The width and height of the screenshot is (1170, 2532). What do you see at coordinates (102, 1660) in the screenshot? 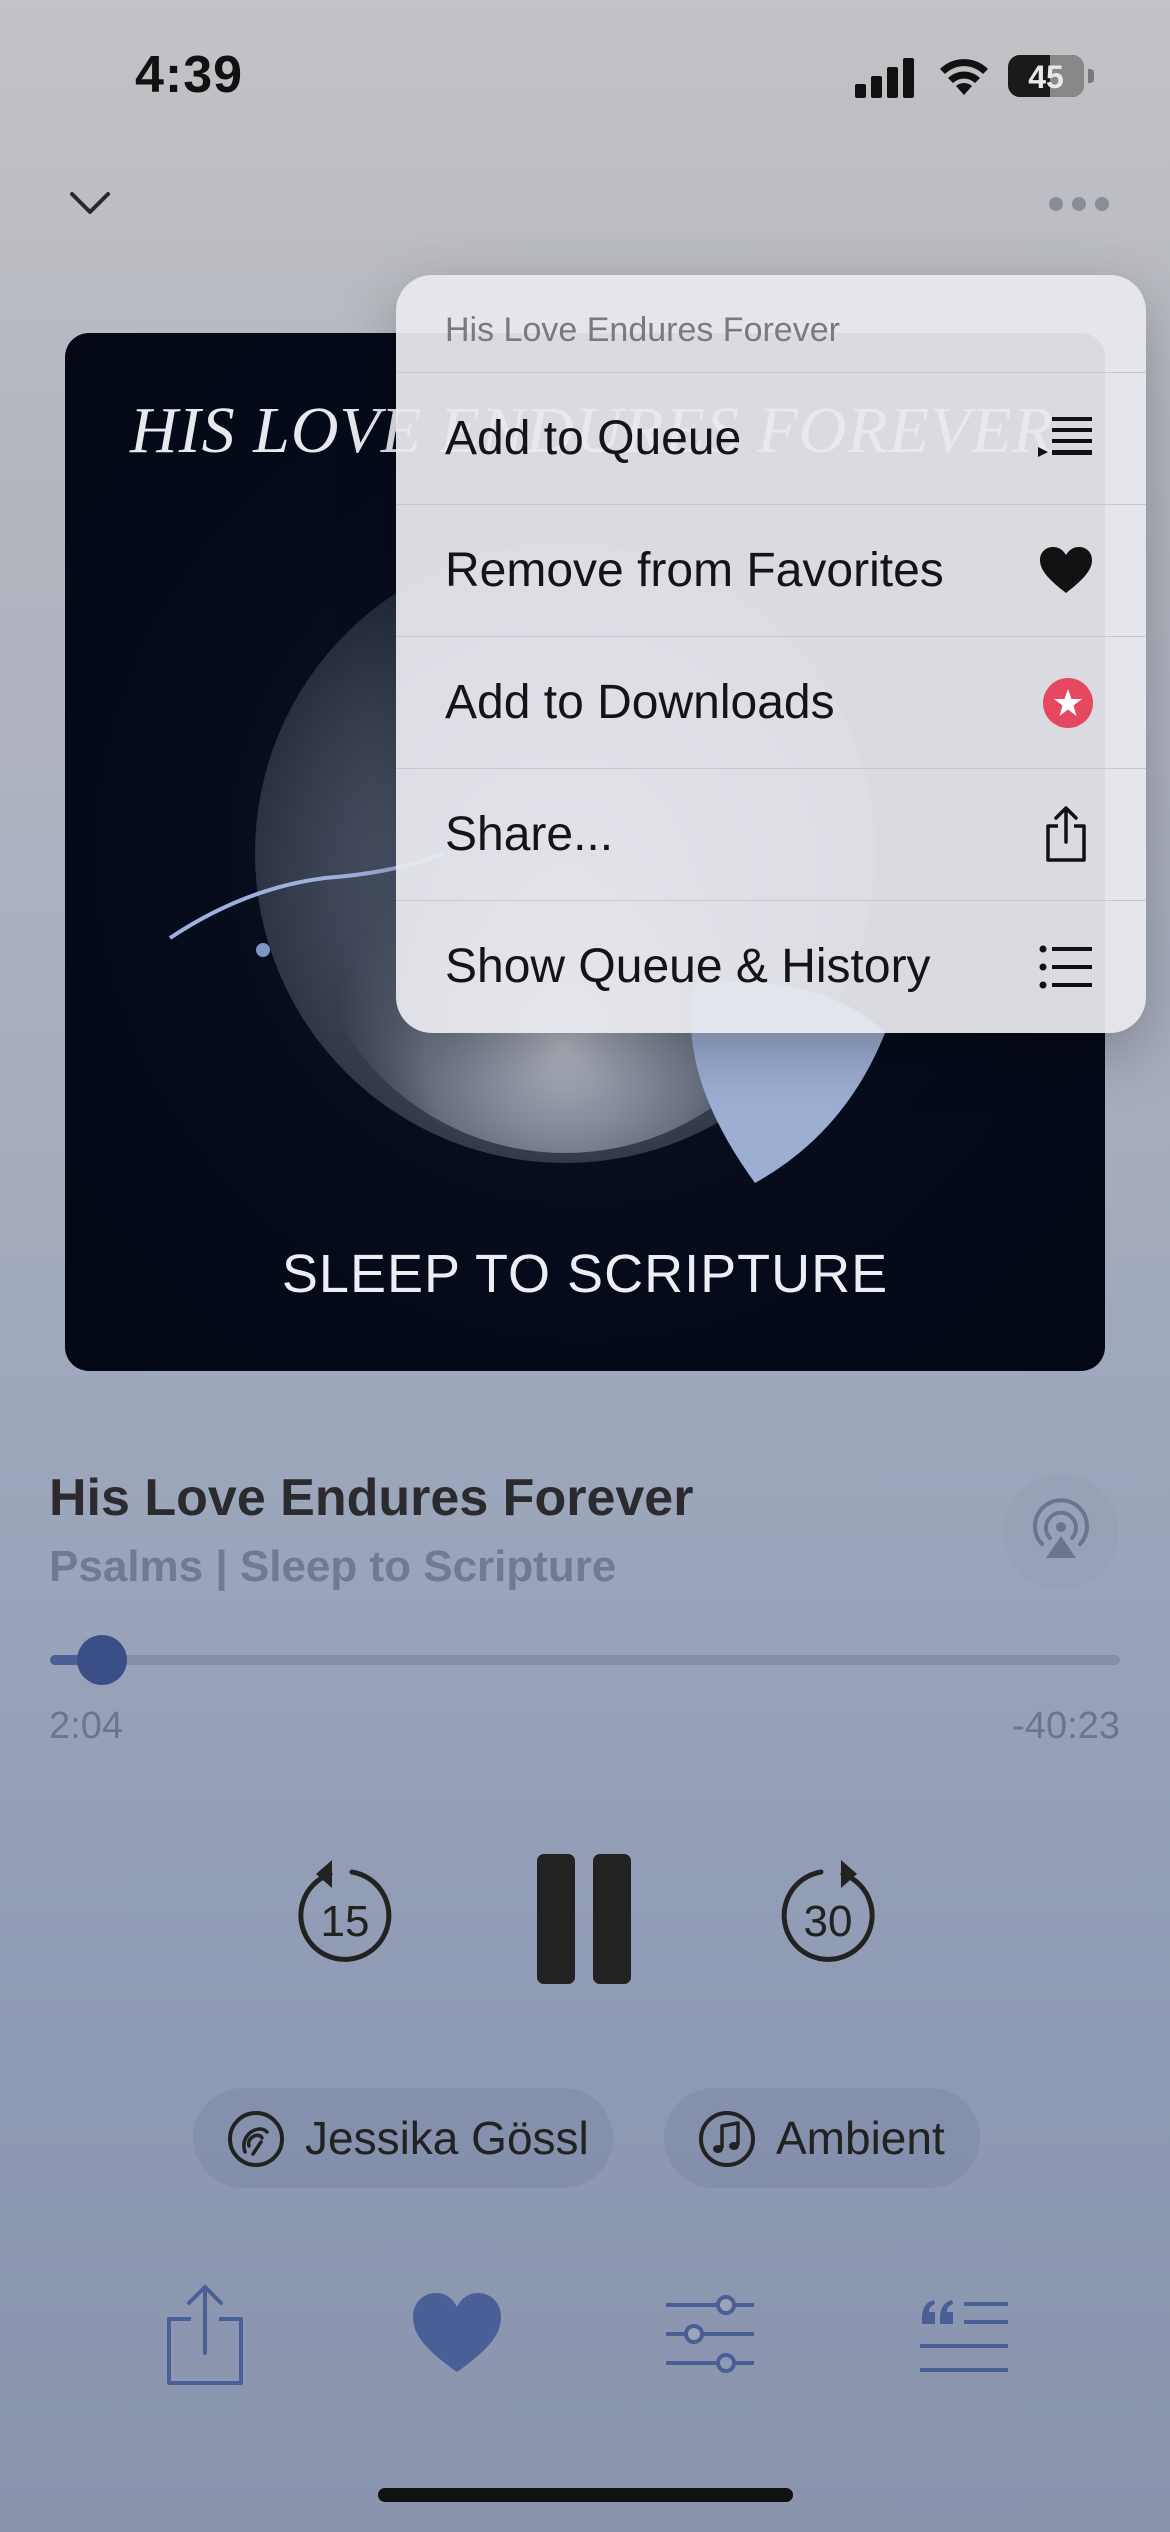
I see `progress-scrubber` at bounding box center [102, 1660].